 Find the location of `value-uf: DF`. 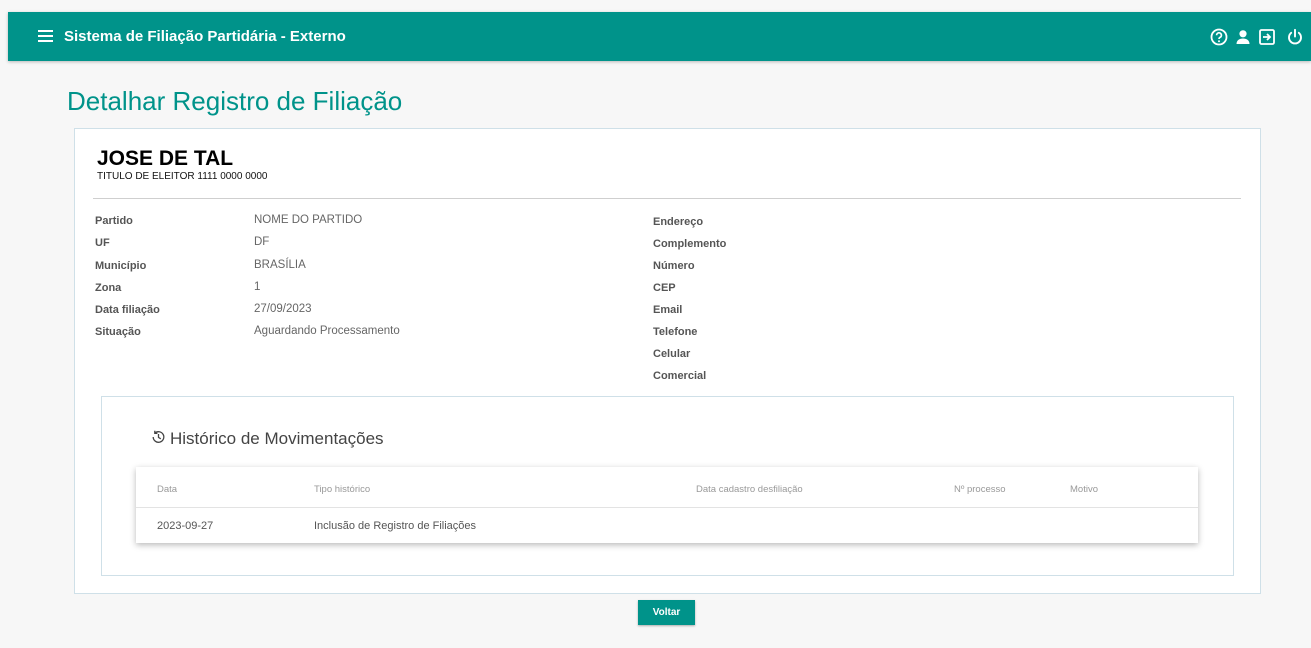

value-uf: DF is located at coordinates (262, 242).